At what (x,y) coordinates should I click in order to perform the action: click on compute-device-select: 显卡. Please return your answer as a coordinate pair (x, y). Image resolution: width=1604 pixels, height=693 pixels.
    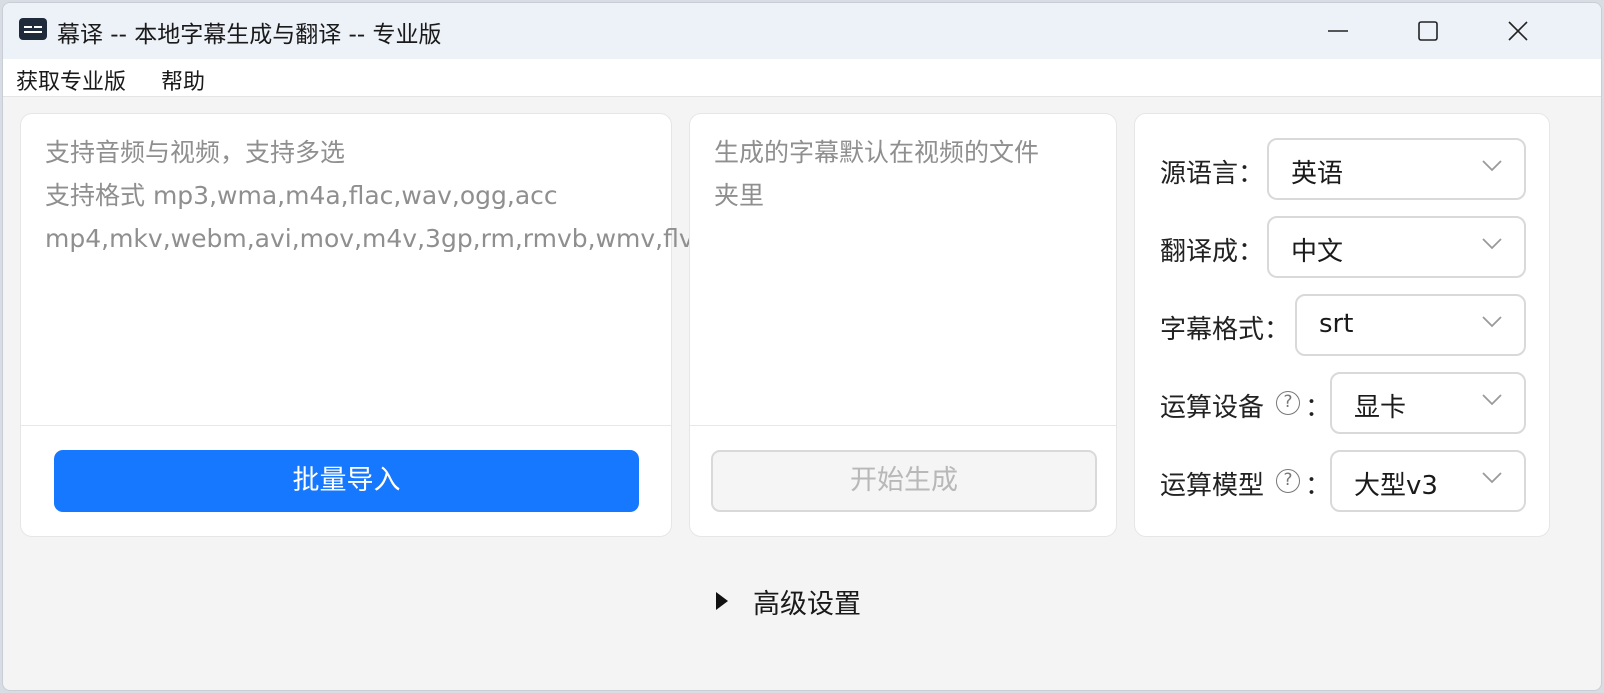
    Looking at the image, I should click on (1428, 403).